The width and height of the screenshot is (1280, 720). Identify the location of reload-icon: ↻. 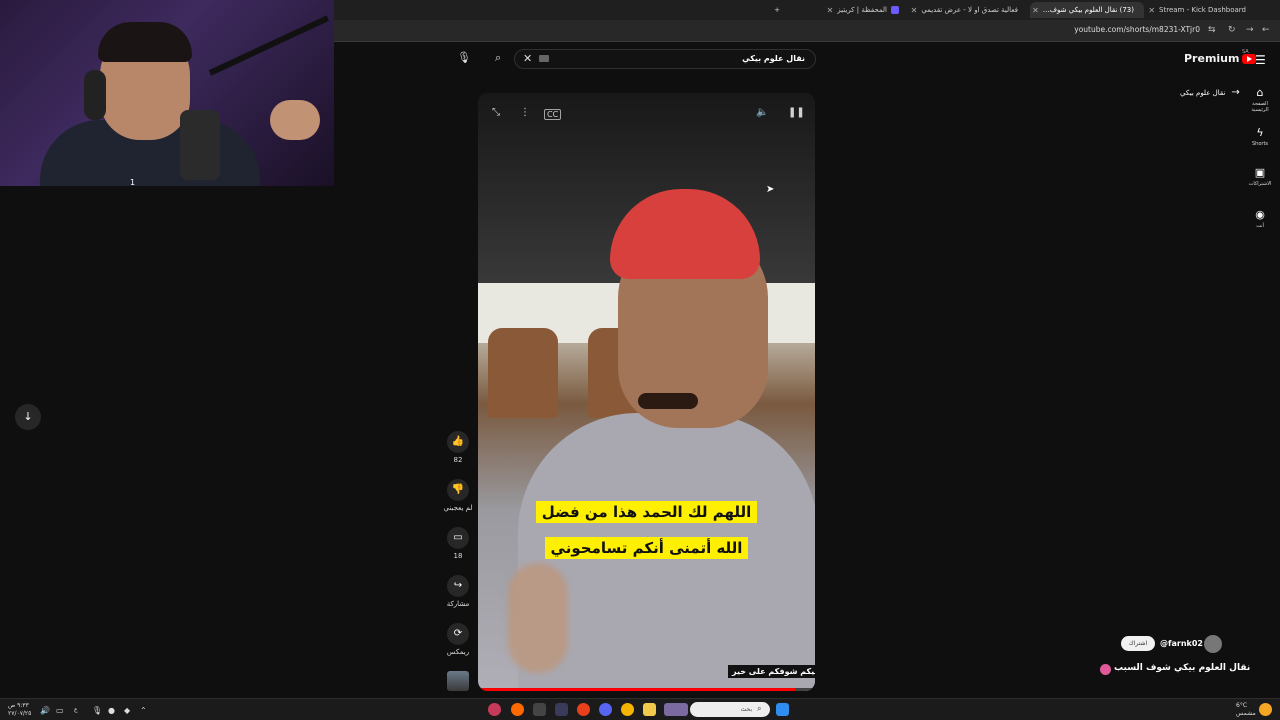
(1232, 30).